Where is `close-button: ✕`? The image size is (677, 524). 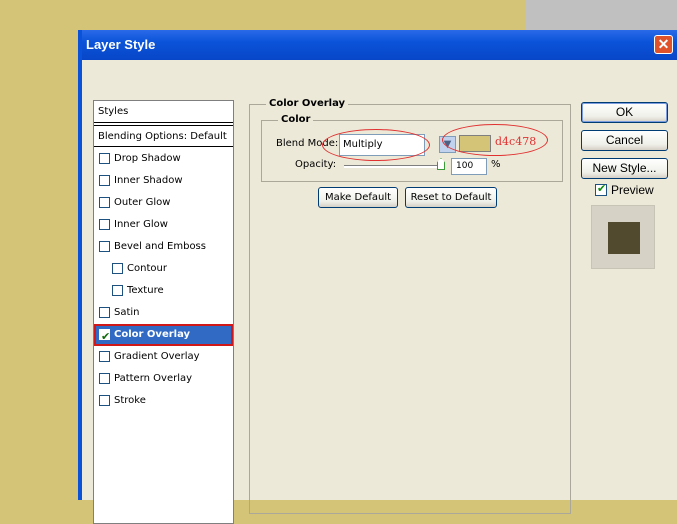 close-button: ✕ is located at coordinates (663, 44).